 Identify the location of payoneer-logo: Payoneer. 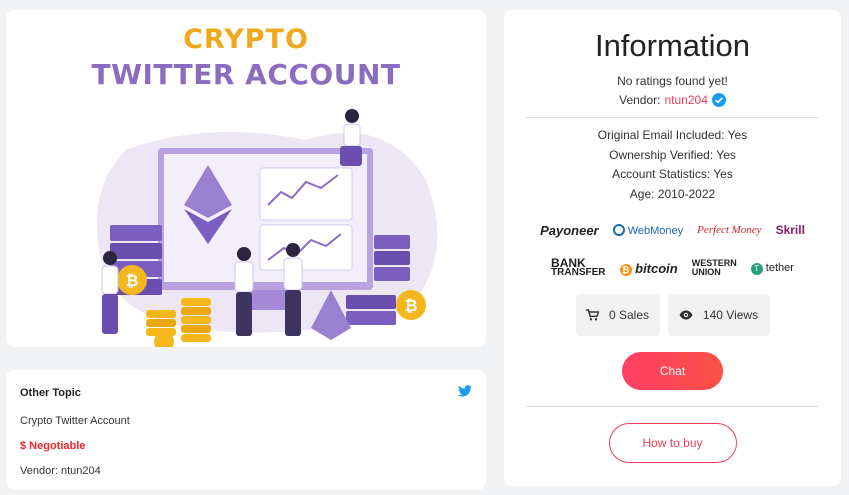
(569, 230).